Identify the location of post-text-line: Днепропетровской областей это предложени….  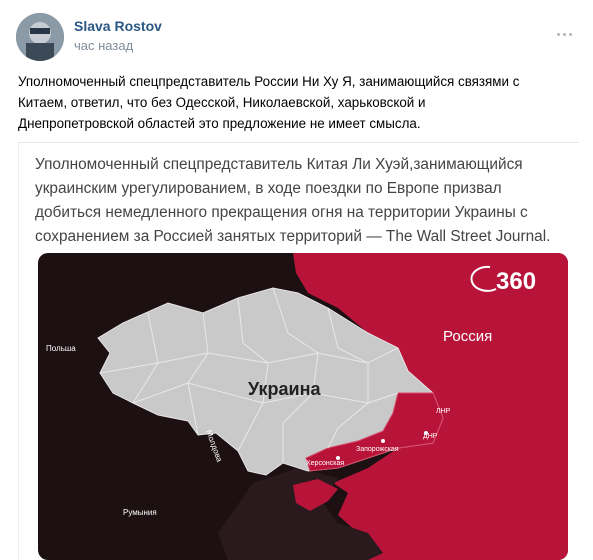
(219, 123).